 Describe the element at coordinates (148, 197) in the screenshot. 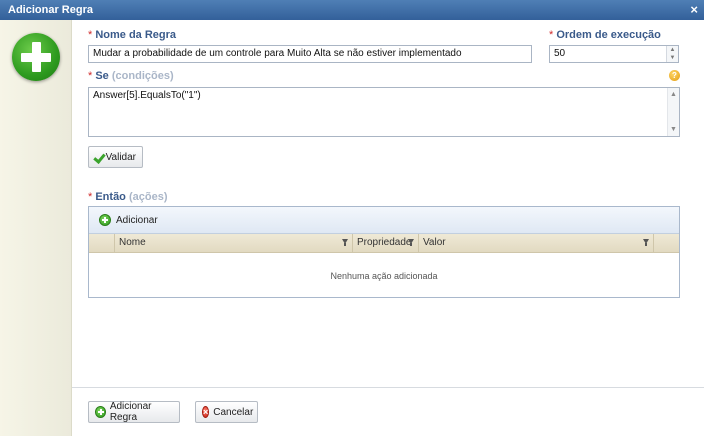

I see `actions-hint: (ações)` at that location.